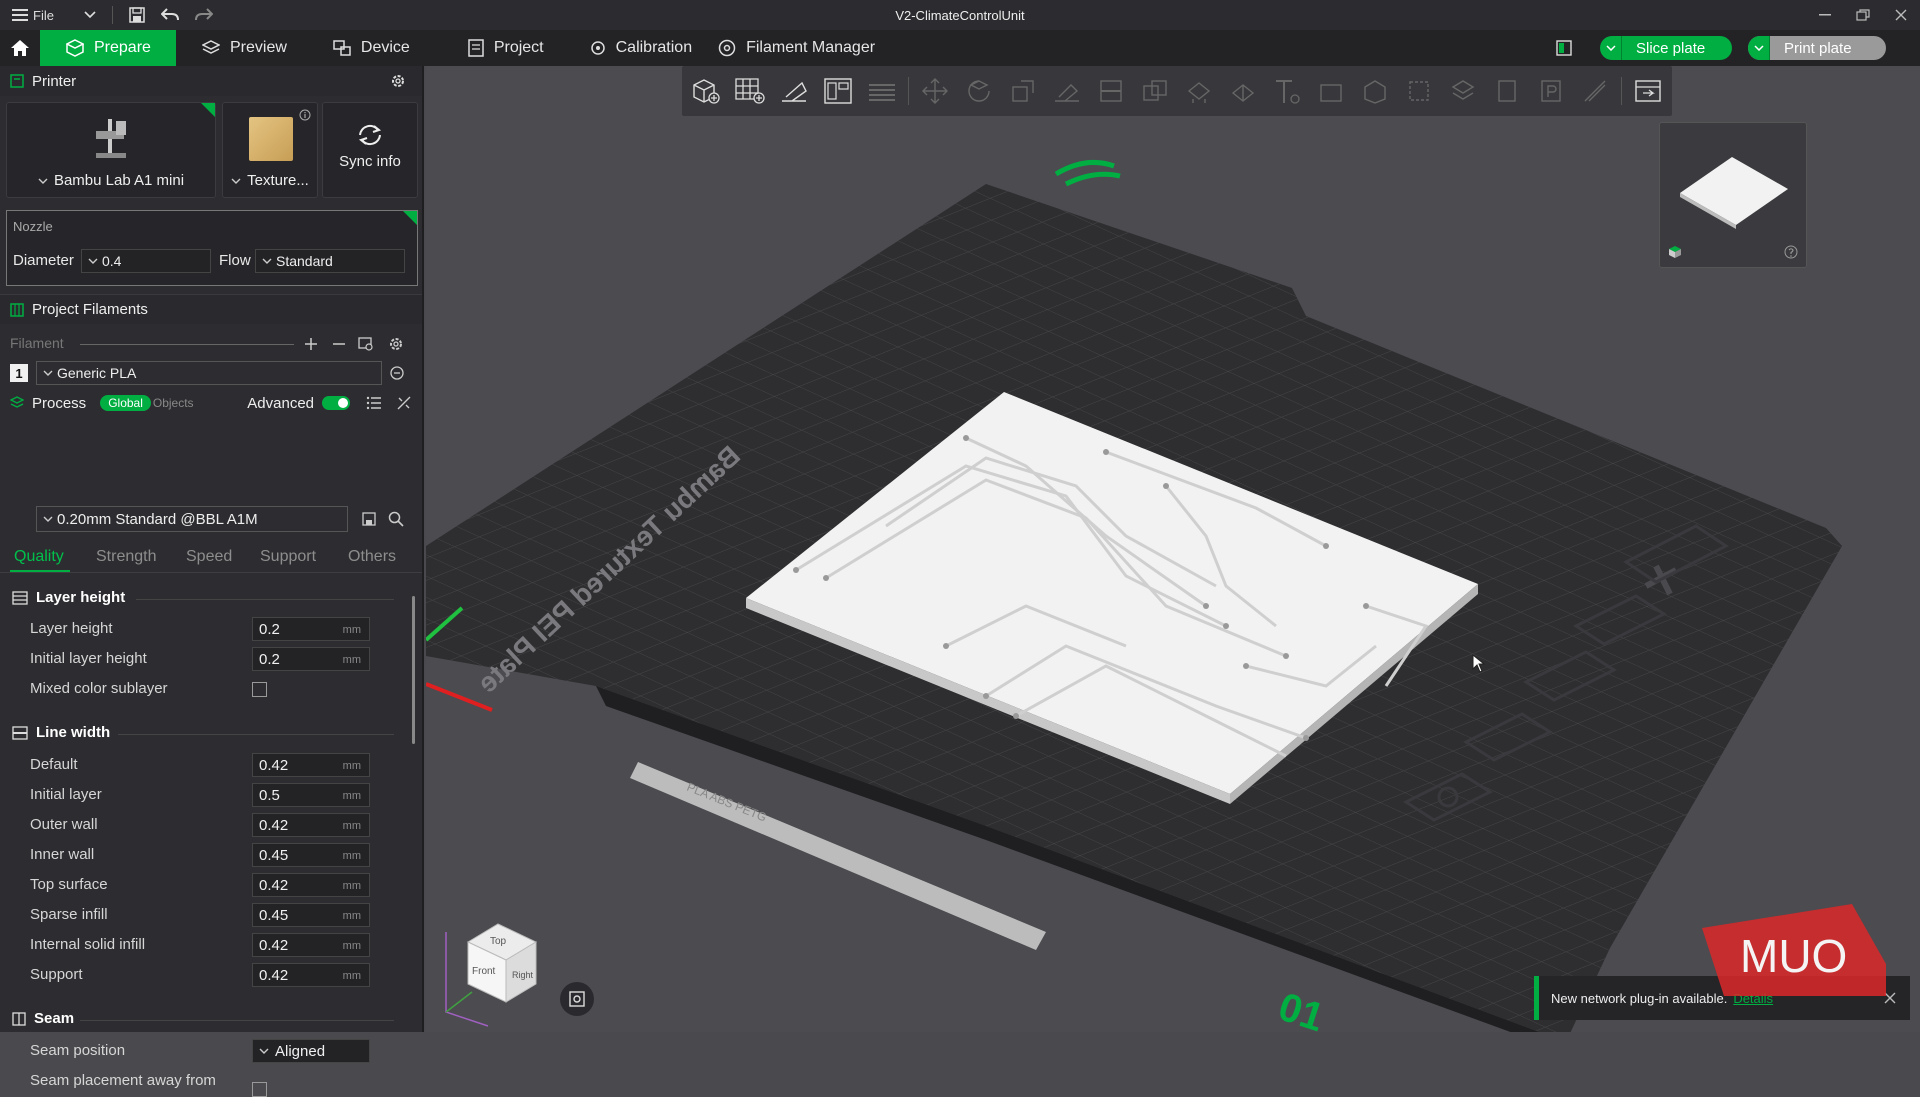  Describe the element at coordinates (1067, 91) in the screenshot. I see `lay-on-face-tool` at that location.